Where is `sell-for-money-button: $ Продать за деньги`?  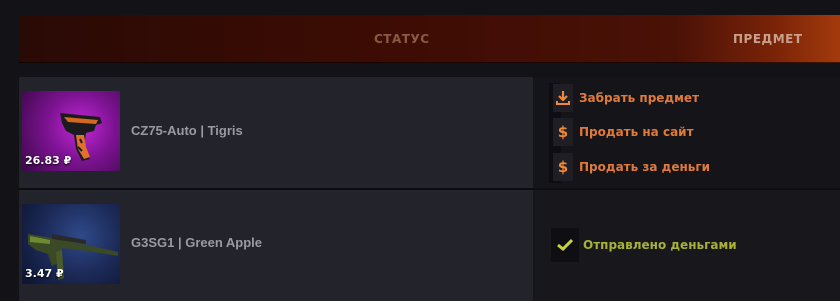
sell-for-money-button: $ Продать за деньги is located at coordinates (631, 167).